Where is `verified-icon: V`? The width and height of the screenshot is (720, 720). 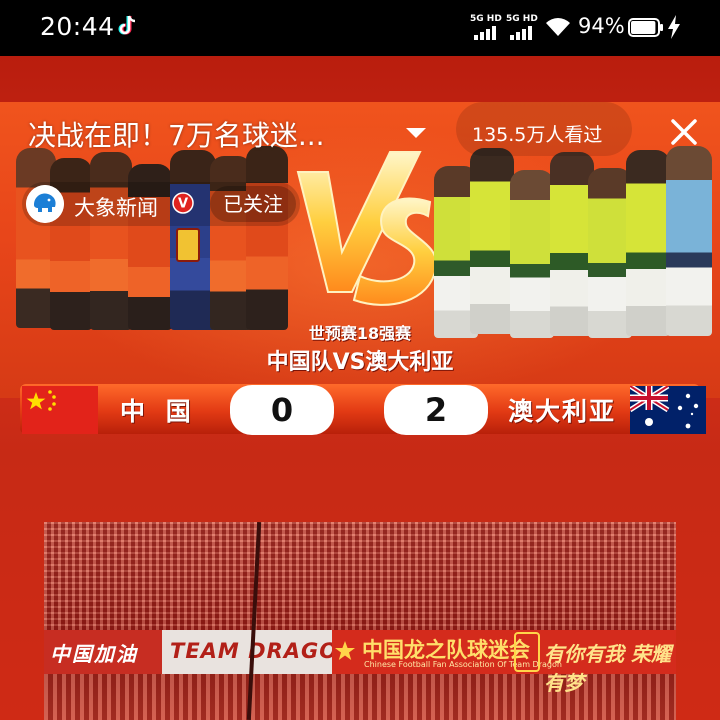 verified-icon: V is located at coordinates (183, 203).